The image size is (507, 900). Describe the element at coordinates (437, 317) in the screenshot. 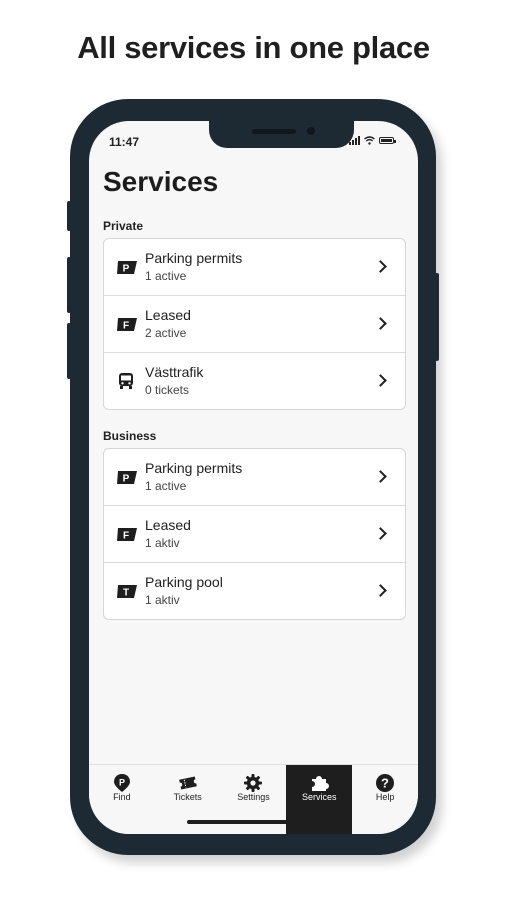

I see `power-button` at that location.